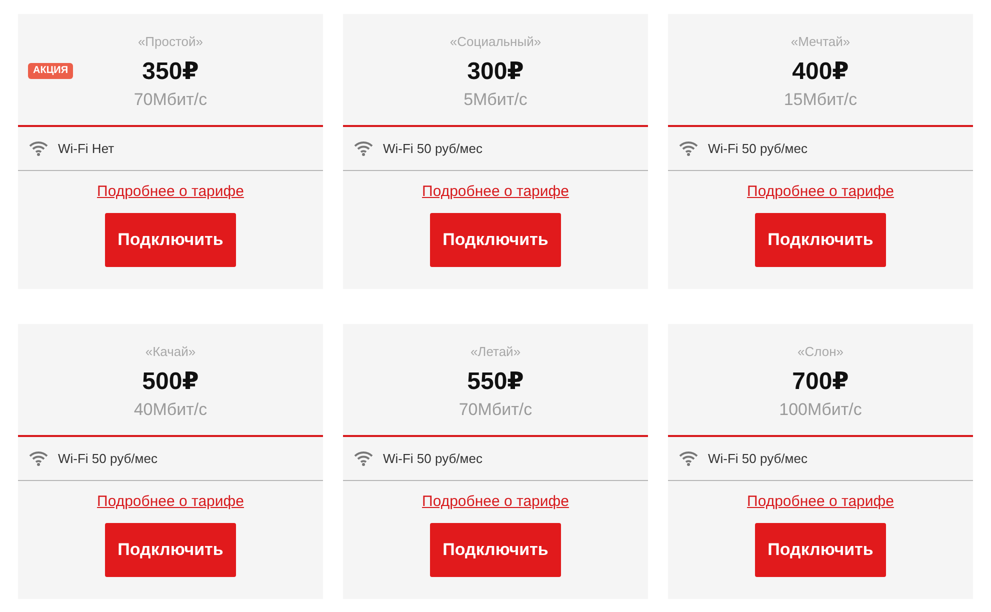 The width and height of the screenshot is (991, 612). I want to click on tariff-speed: 15Мбит/с, so click(821, 100).